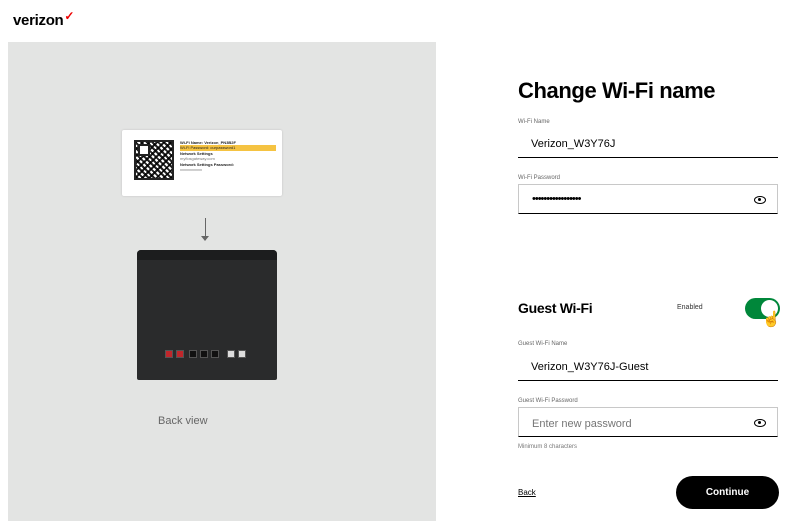  I want to click on top-bar: verizon✓, so click(398, 20).